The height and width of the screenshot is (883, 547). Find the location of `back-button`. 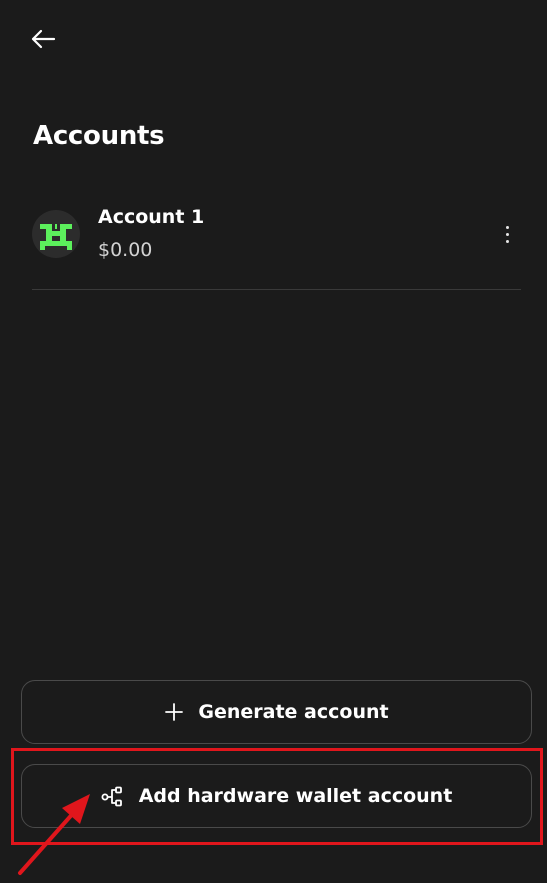

back-button is located at coordinates (43, 41).